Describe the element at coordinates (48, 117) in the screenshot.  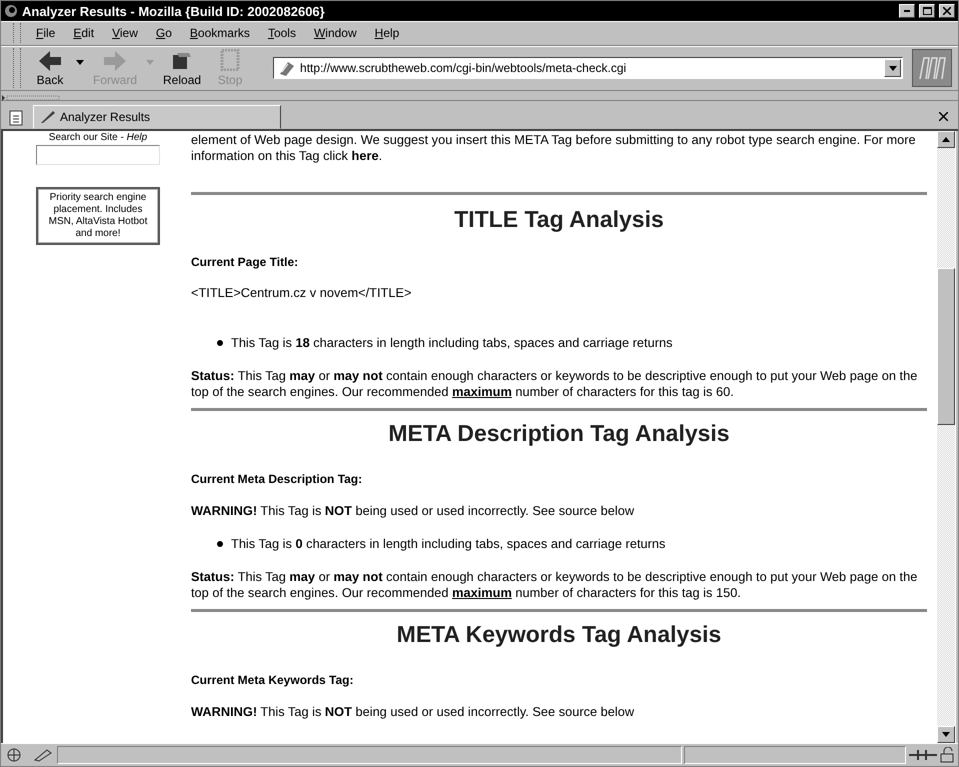
I see `pencil-icon` at that location.